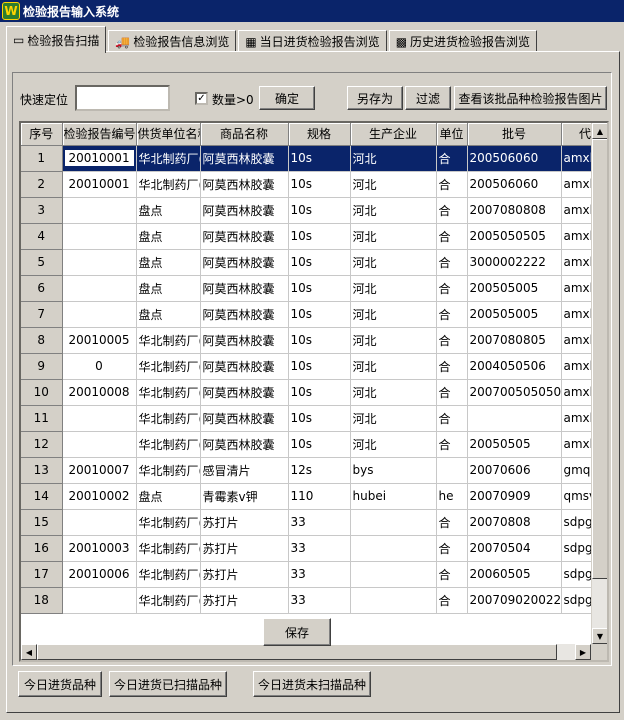 The image size is (624, 720). I want to click on table-row: 11 华北制药厂(阿莫西林胶囊 10s 河北合 amxl0, so click(314, 418).